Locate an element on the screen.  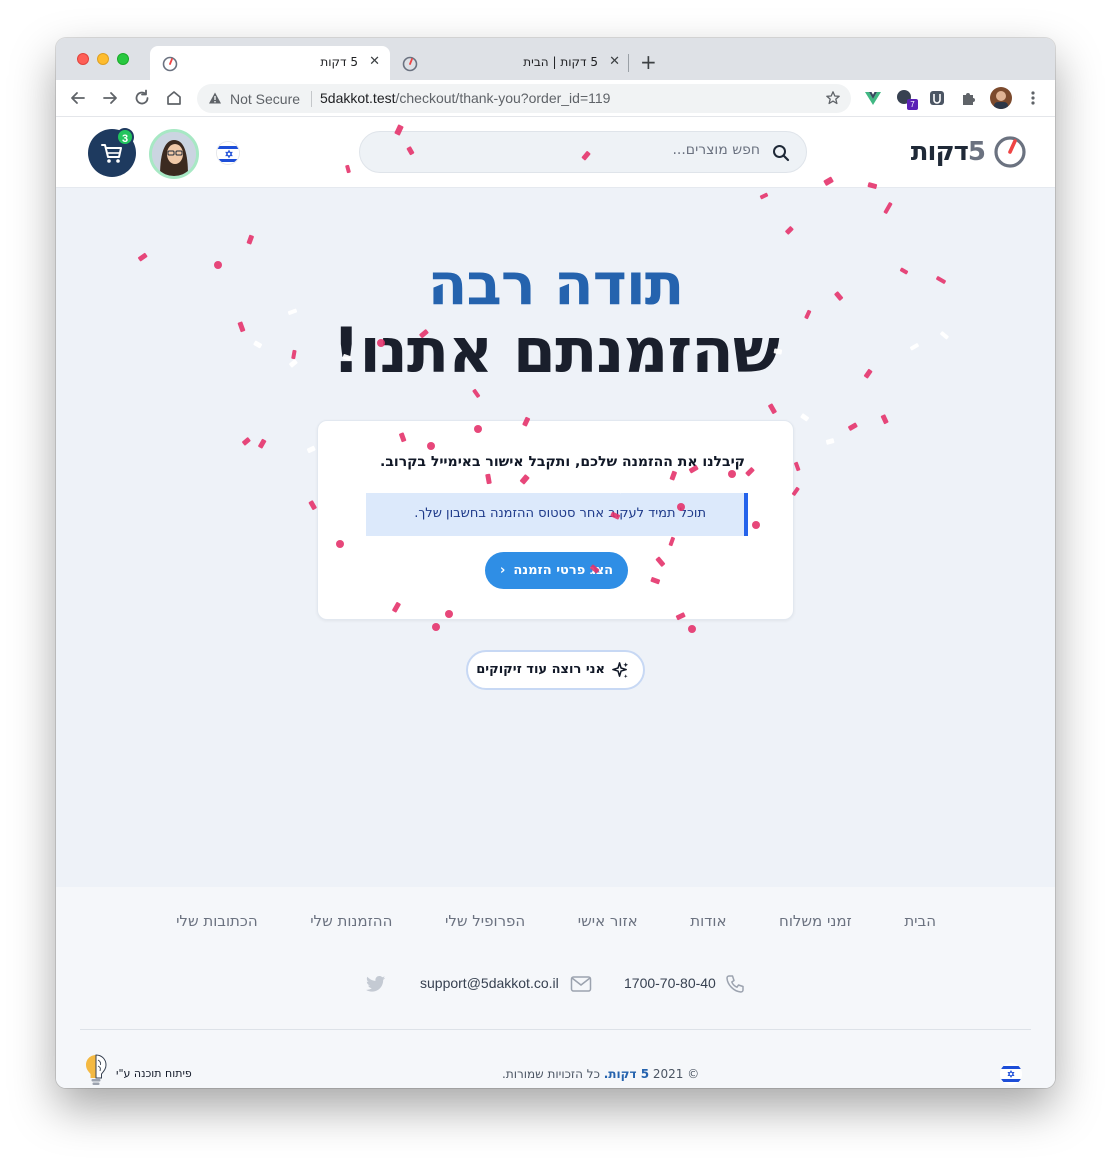
view-order-details-button: הצג פרטי הזמנה ‹ is located at coordinates (556, 570).